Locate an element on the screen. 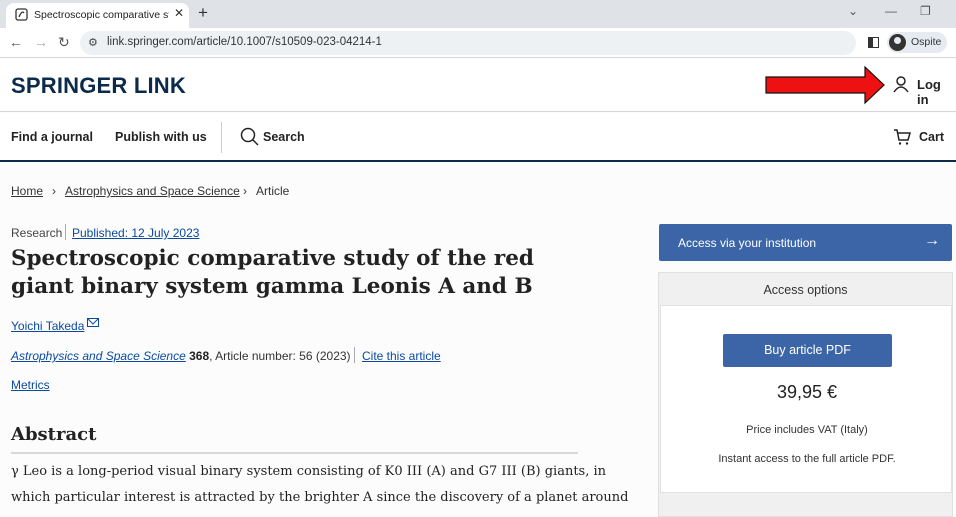  cite-link: Cite this article is located at coordinates (401, 356).